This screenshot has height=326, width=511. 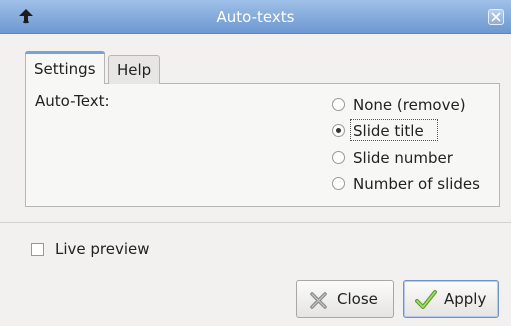 What do you see at coordinates (357, 299) in the screenshot?
I see `close-button-label: Close` at bounding box center [357, 299].